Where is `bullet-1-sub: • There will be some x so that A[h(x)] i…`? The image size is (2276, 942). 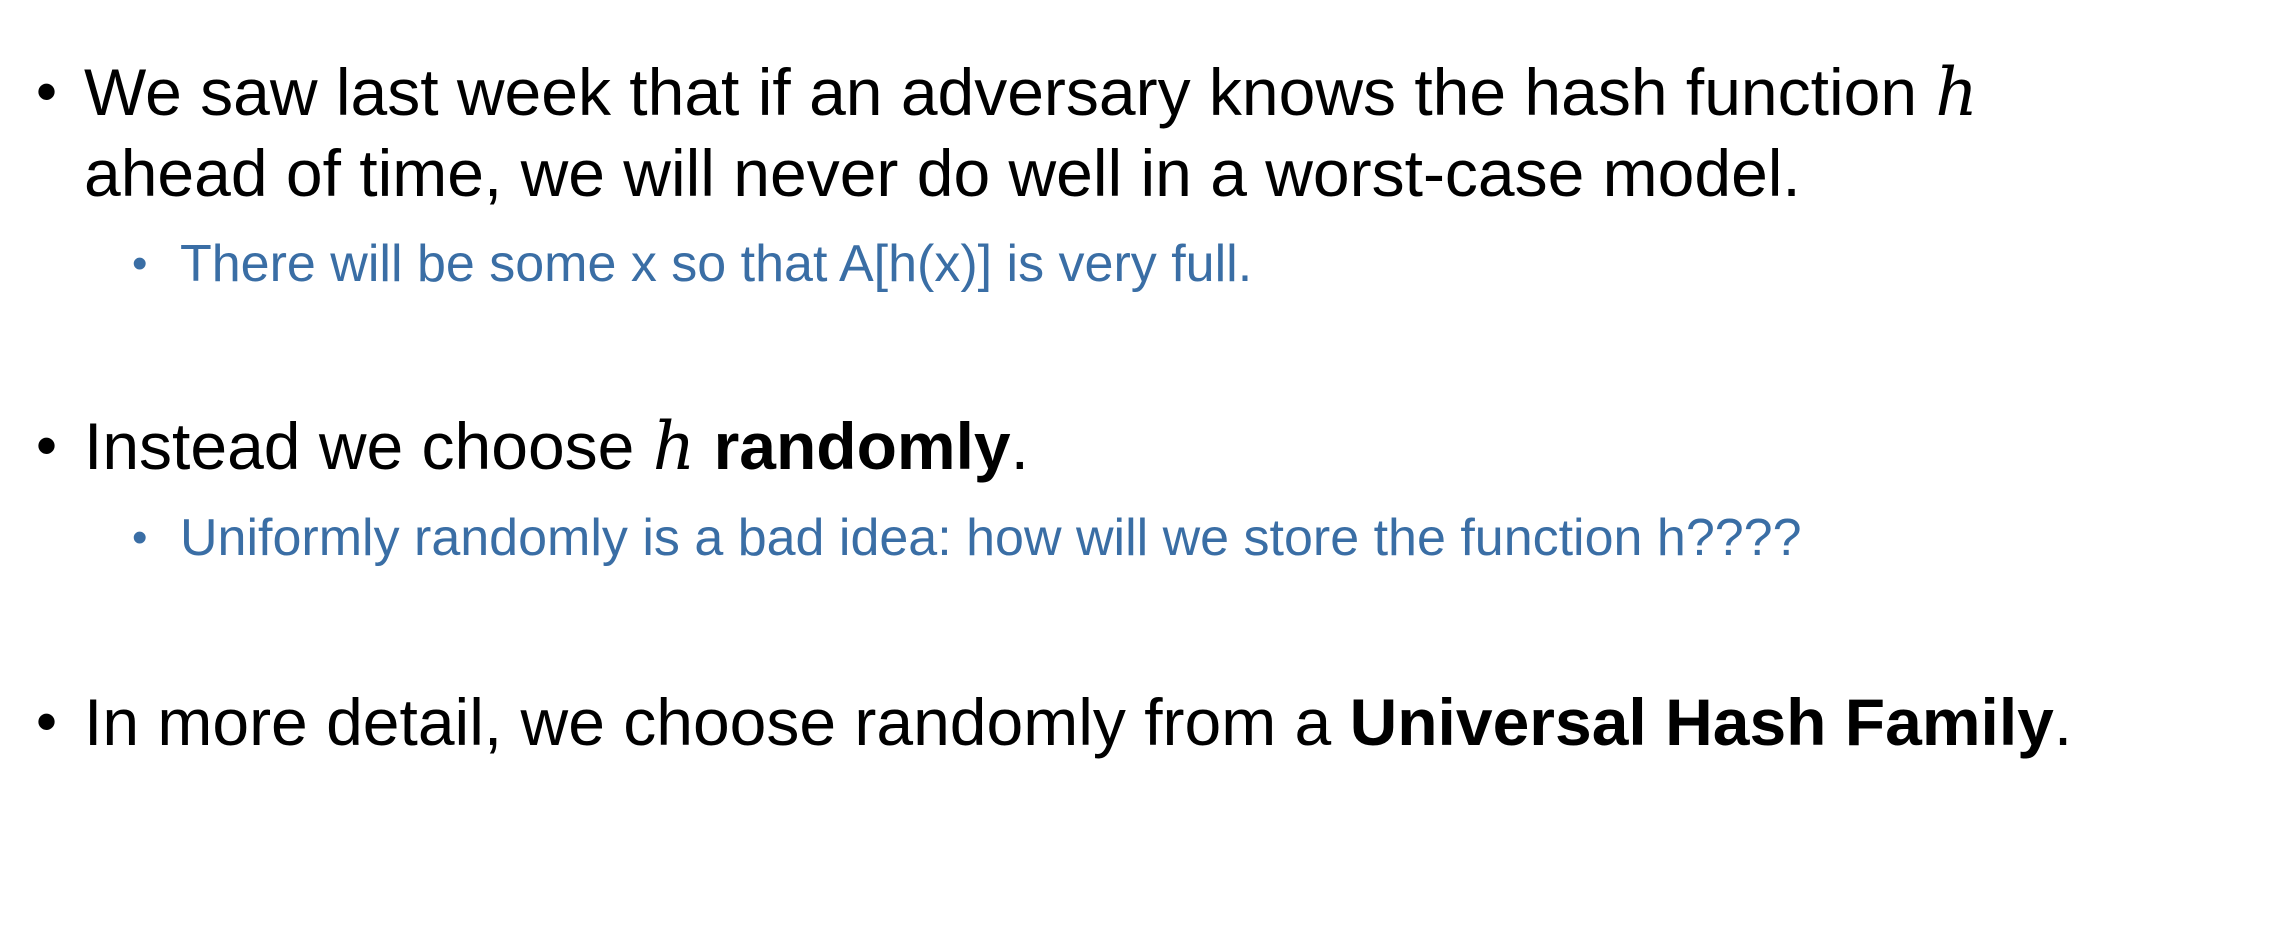 bullet-1-sub: • There will be some x so that A[h(x)] i… is located at coordinates (692, 264).